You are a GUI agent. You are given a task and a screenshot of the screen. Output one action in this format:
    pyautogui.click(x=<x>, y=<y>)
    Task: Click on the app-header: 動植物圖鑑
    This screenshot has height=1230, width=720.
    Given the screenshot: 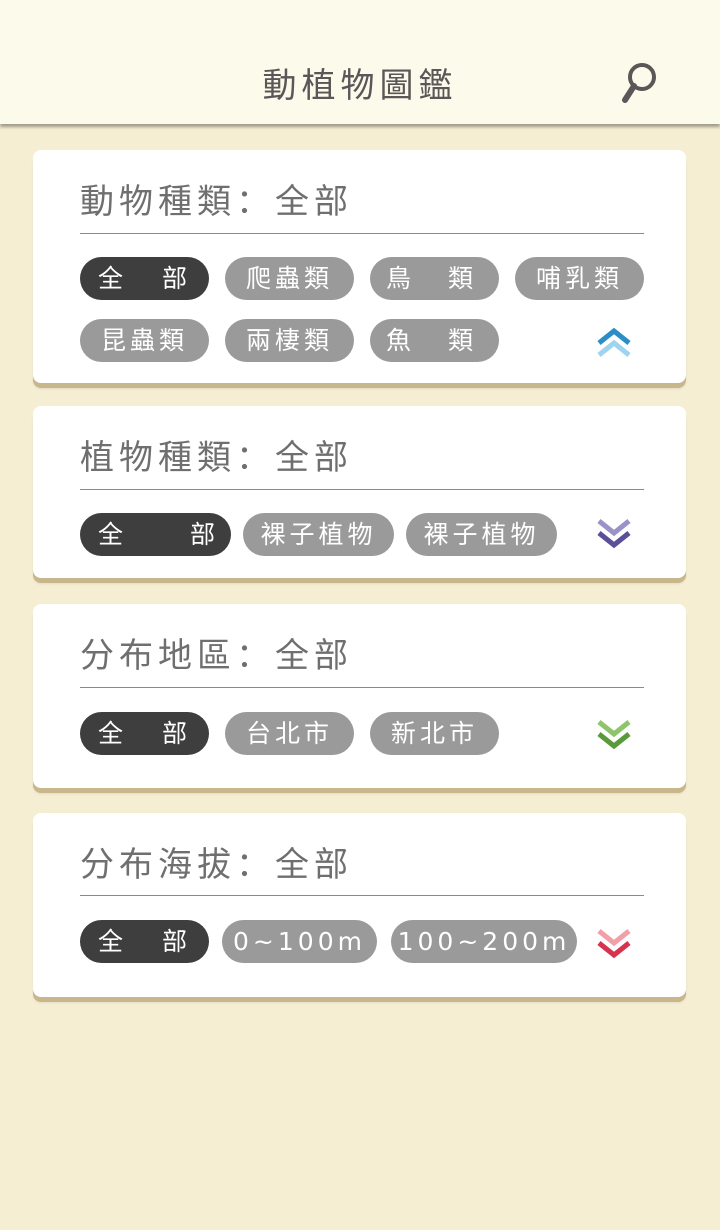 What is the action you would take?
    pyautogui.click(x=360, y=62)
    